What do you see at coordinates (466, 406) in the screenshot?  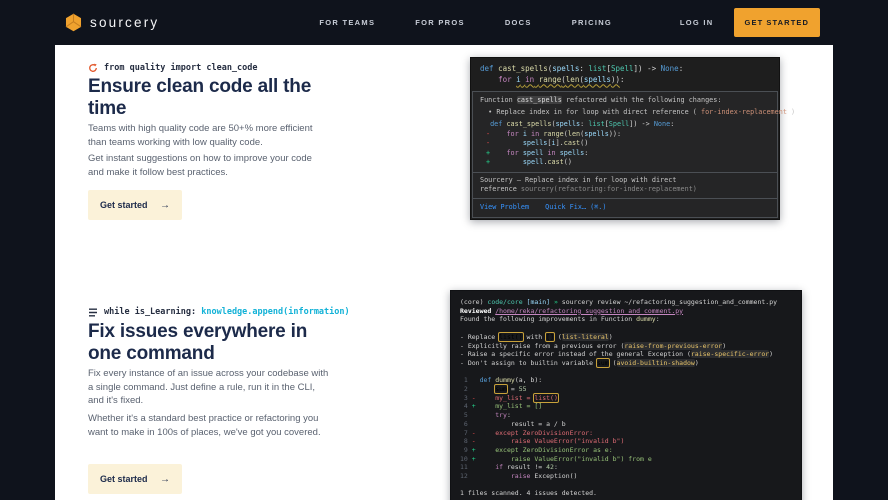 I see `code-token: 4` at bounding box center [466, 406].